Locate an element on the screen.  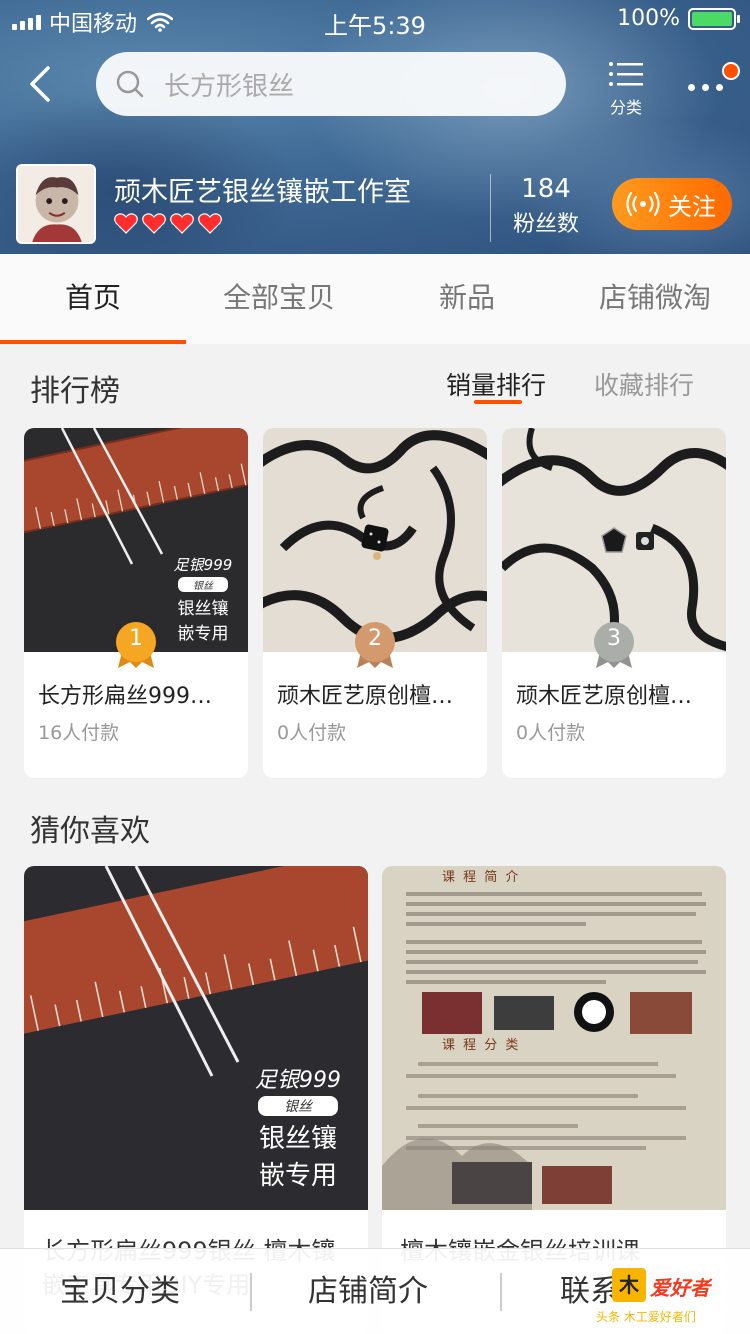
shop-info: 顽木匠艺银丝镶嵌工作室 184 粉丝数 关注 is located at coordinates (375, 205).